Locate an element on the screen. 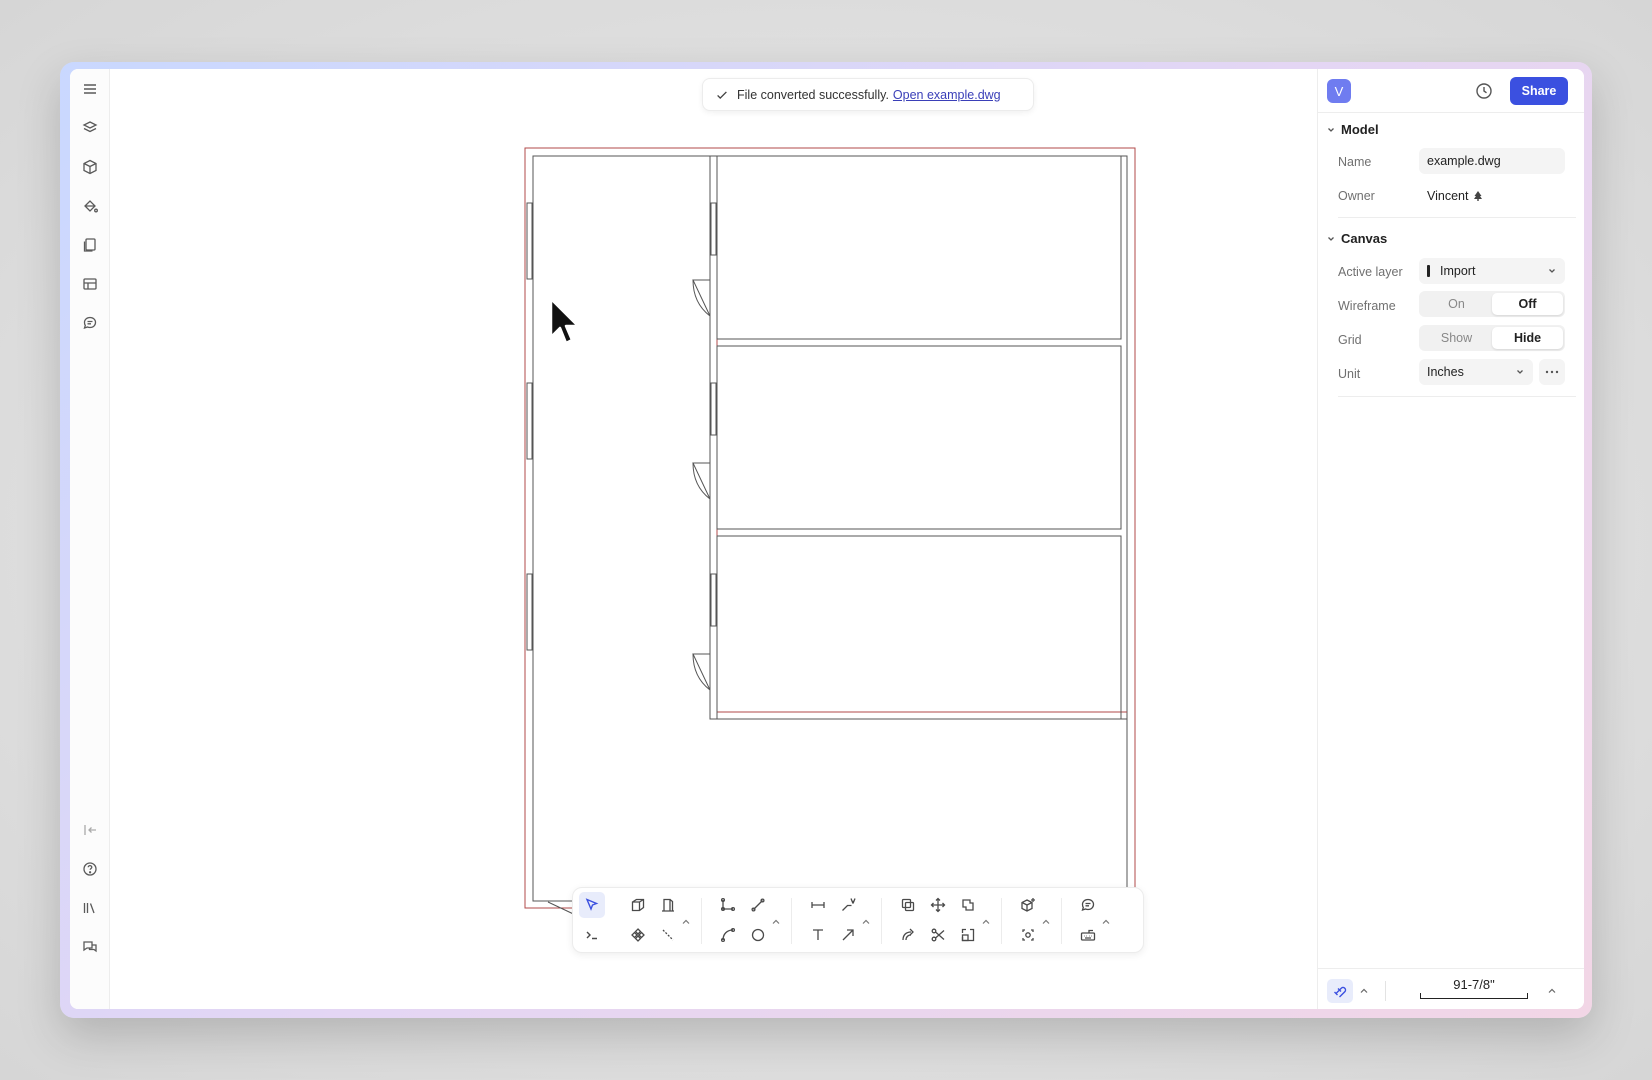 This screenshot has width=1652, height=1080. magnet-icon is located at coordinates (1340, 992).